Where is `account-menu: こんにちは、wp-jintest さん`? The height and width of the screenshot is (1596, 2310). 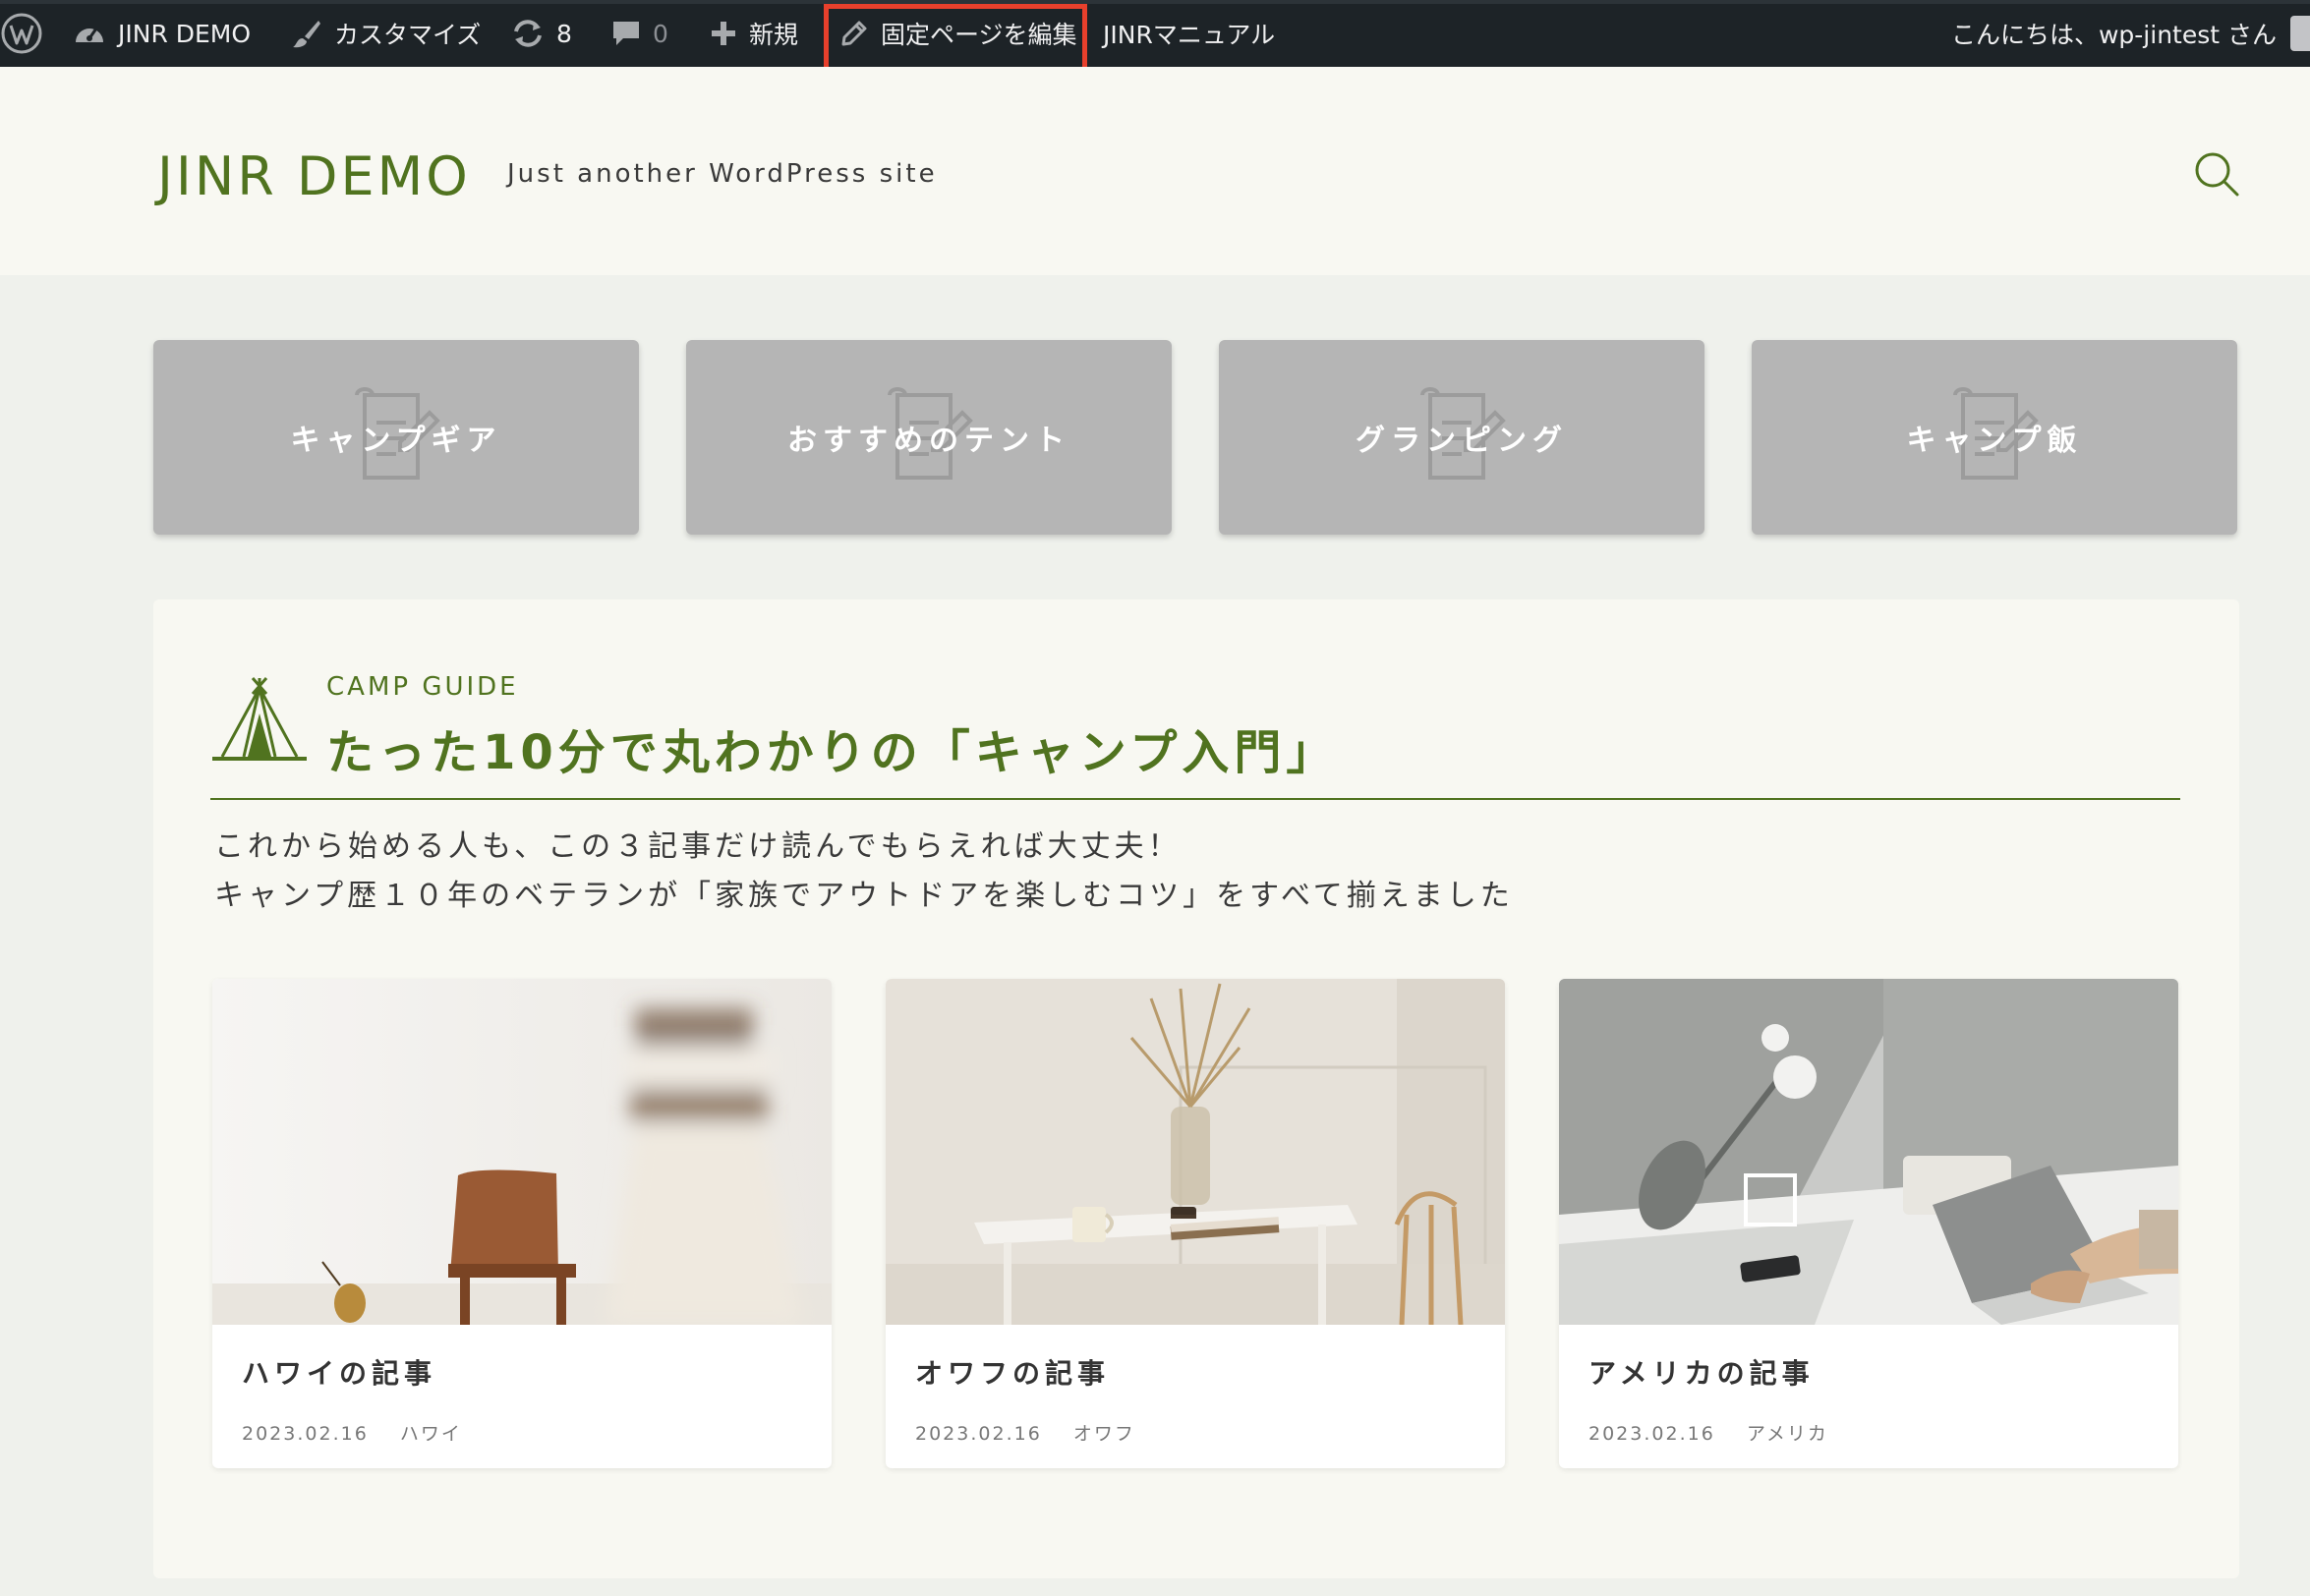
account-menu: こんにちは、wp-jintest さん is located at coordinates (2114, 33).